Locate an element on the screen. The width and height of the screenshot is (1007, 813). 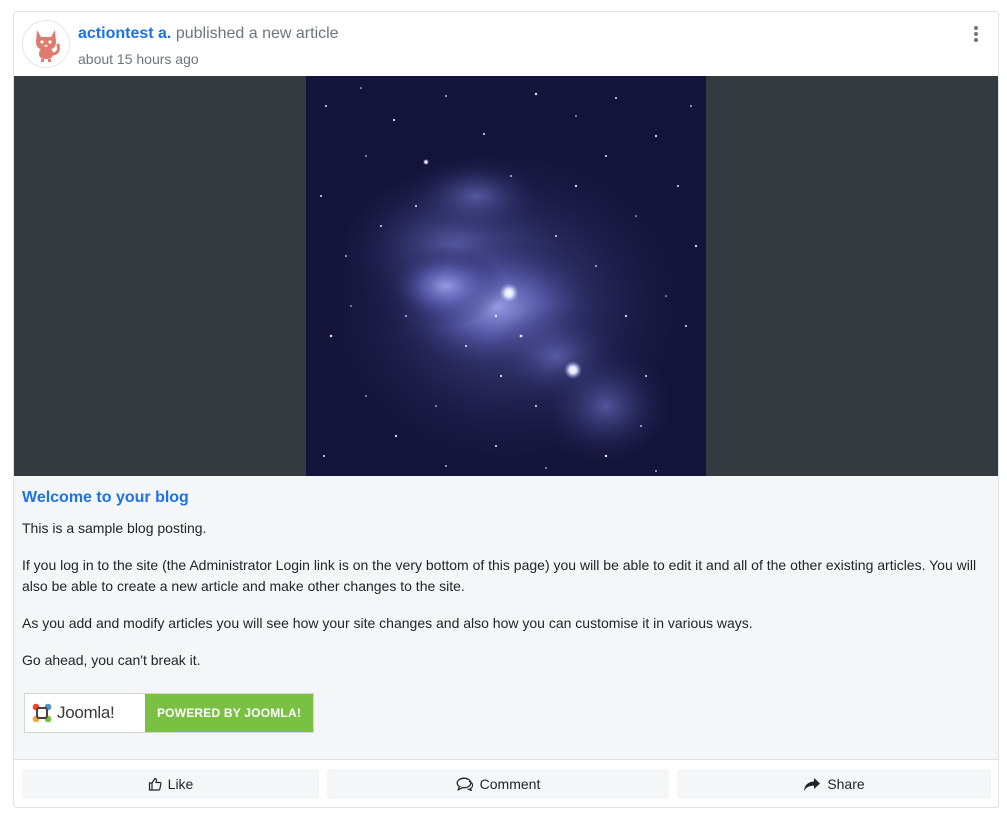
article-paragraph: Go ahead, you can't break it. is located at coordinates (111, 660).